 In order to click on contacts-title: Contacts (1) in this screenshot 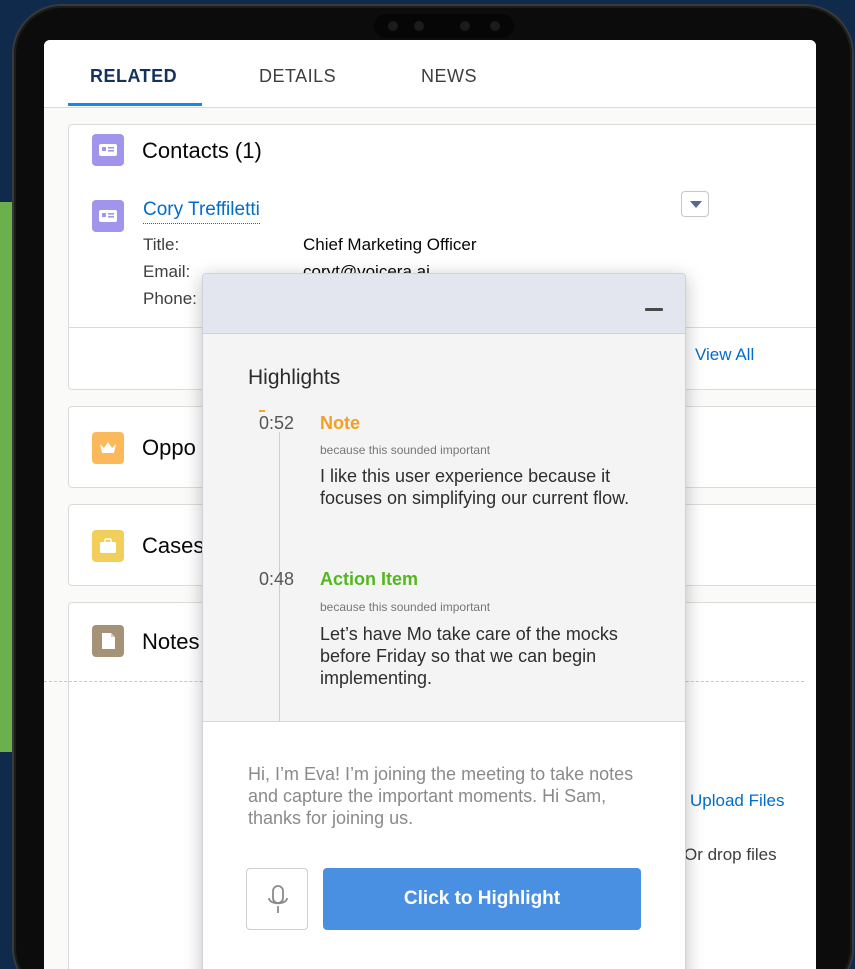, I will do `click(202, 151)`.